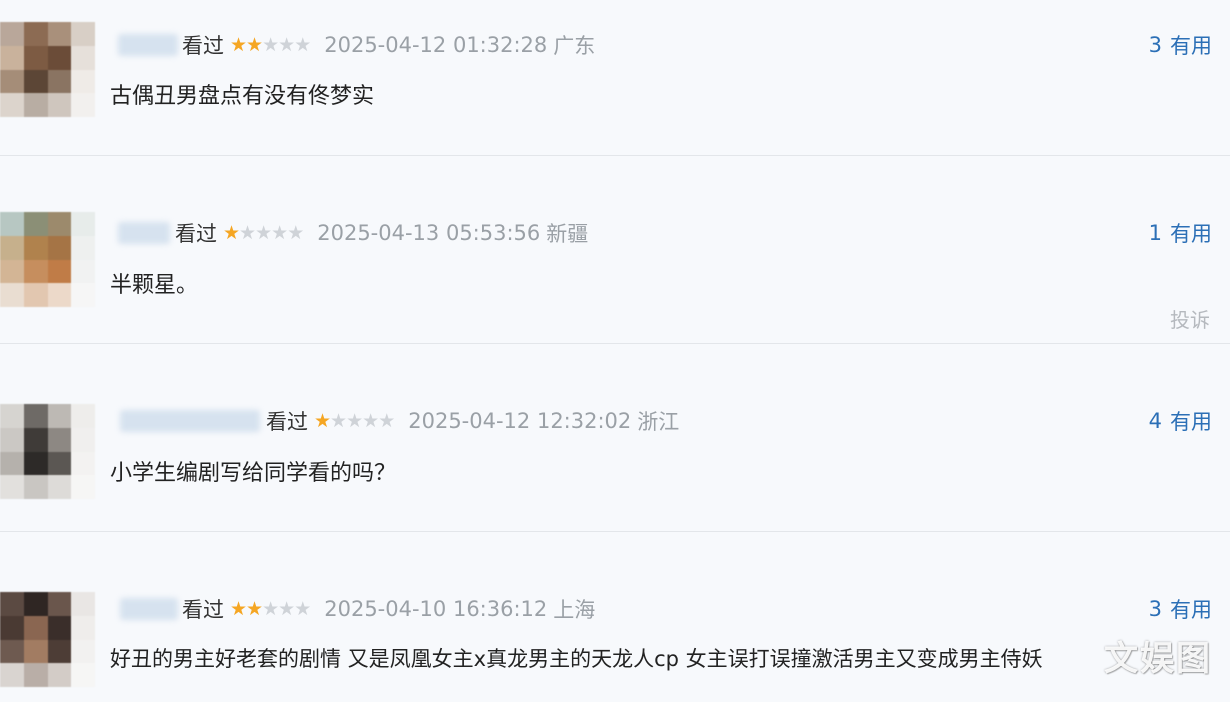 This screenshot has width=1230, height=702. What do you see at coordinates (253, 473) in the screenshot?
I see `comment-text: 小学生编剧写给同学看的吗？` at bounding box center [253, 473].